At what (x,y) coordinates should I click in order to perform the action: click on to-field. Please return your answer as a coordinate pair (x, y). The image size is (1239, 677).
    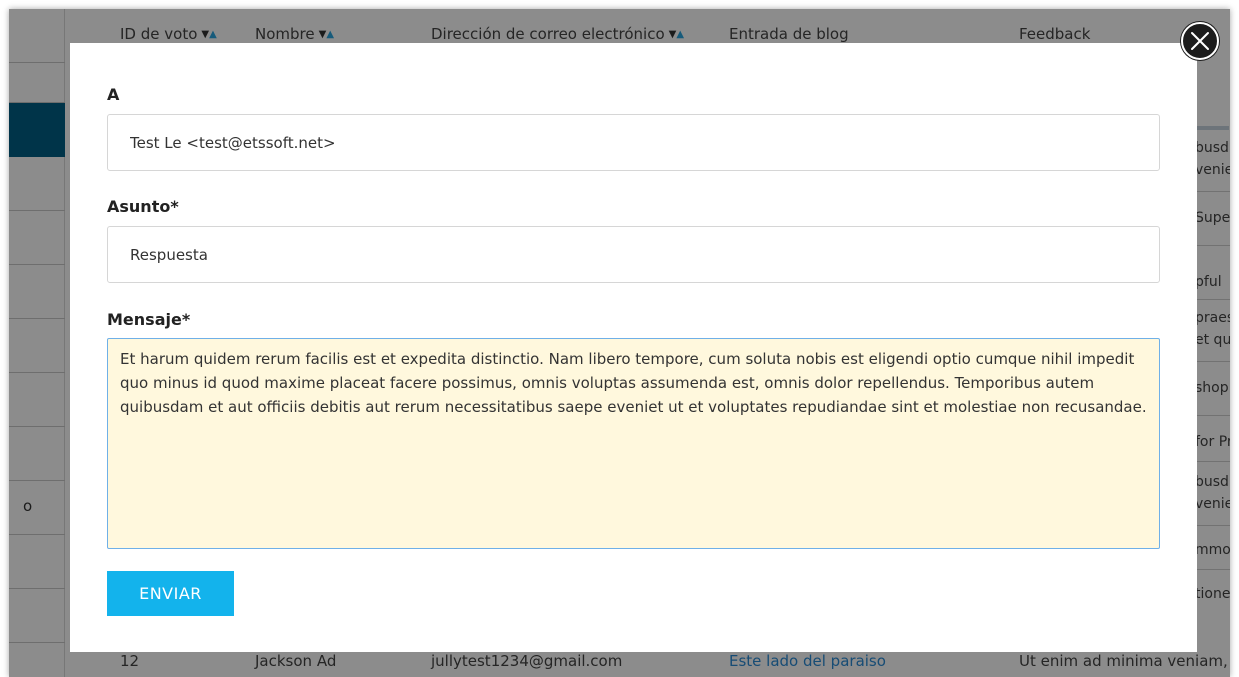
    Looking at the image, I should click on (633, 142).